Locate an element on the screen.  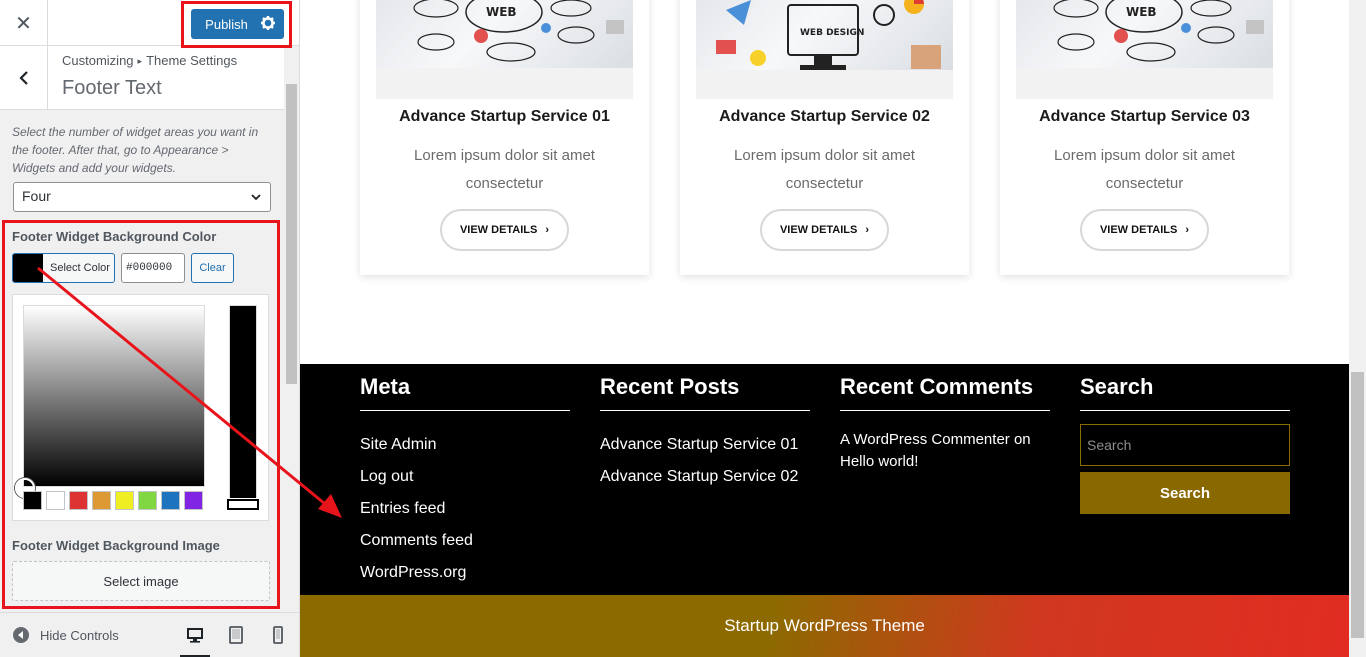
customizer-footer: Hide Controls is located at coordinates (149, 634).